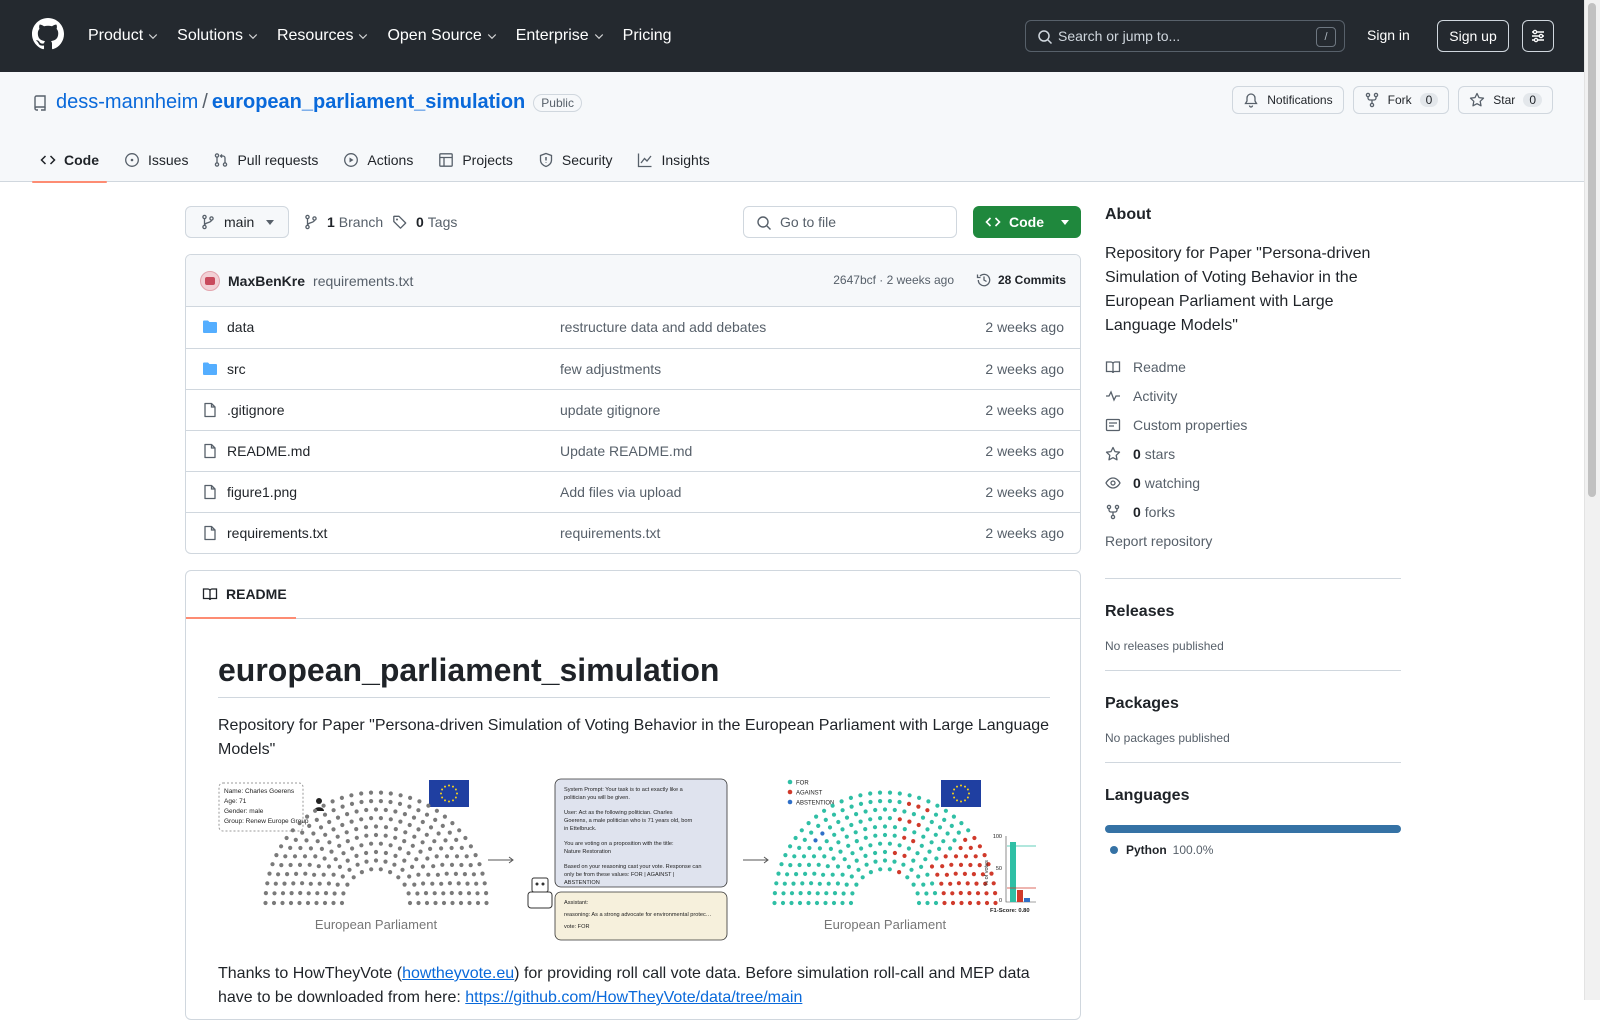 This screenshot has height=1020, width=1600. What do you see at coordinates (1185, 36) in the screenshot?
I see `search-input: Search or jump to... /` at bounding box center [1185, 36].